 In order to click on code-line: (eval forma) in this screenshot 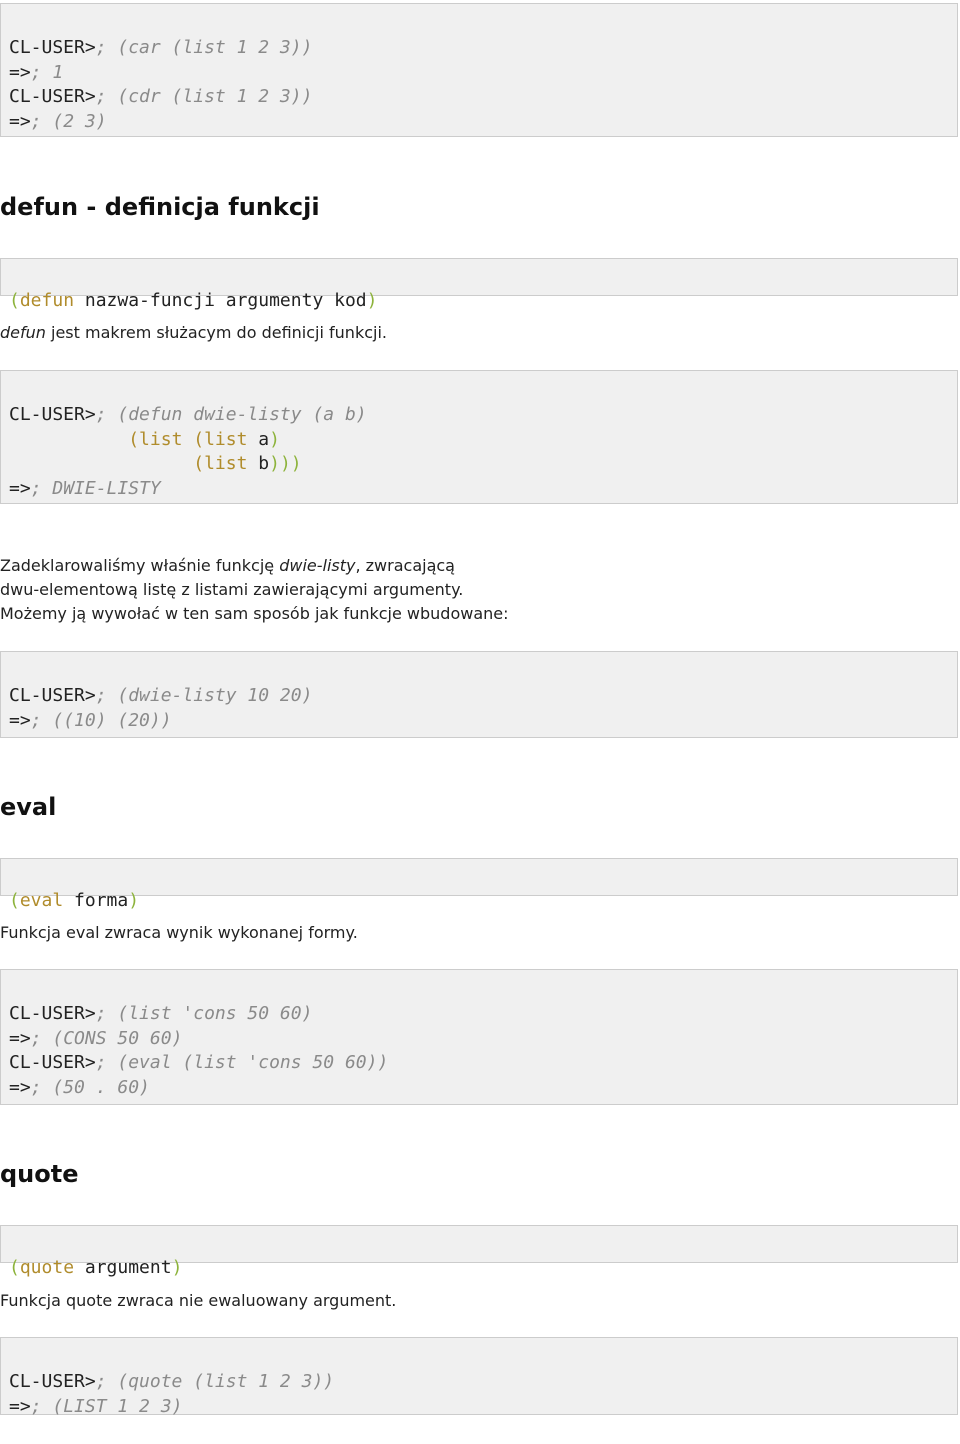, I will do `click(479, 901)`.